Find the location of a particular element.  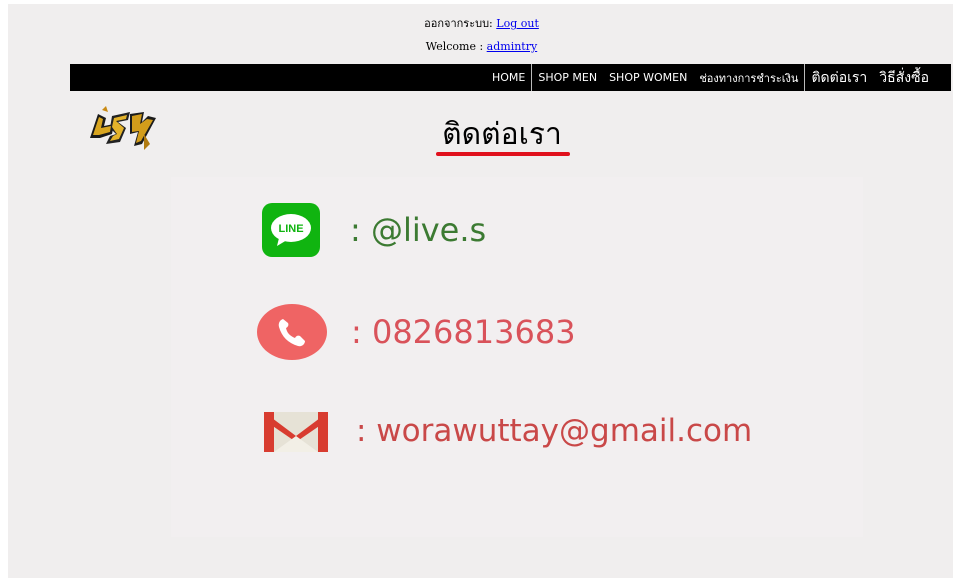

logo-graphic is located at coordinates (123, 128).